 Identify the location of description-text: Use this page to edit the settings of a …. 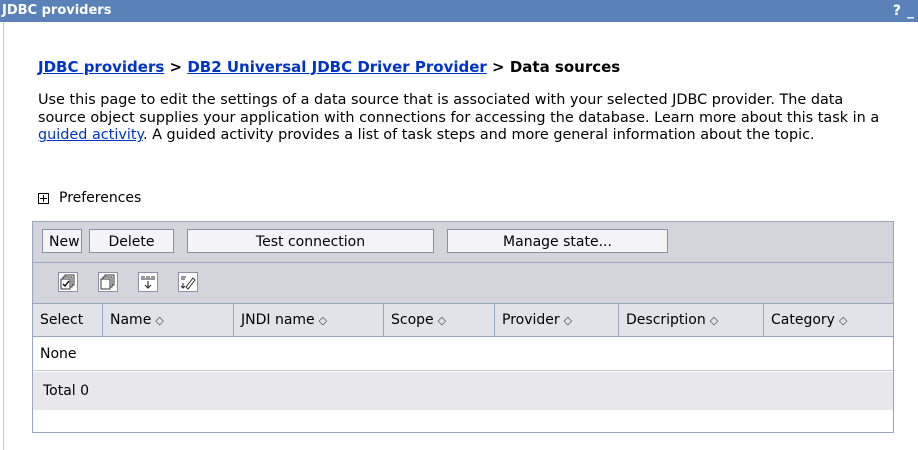
(459, 109).